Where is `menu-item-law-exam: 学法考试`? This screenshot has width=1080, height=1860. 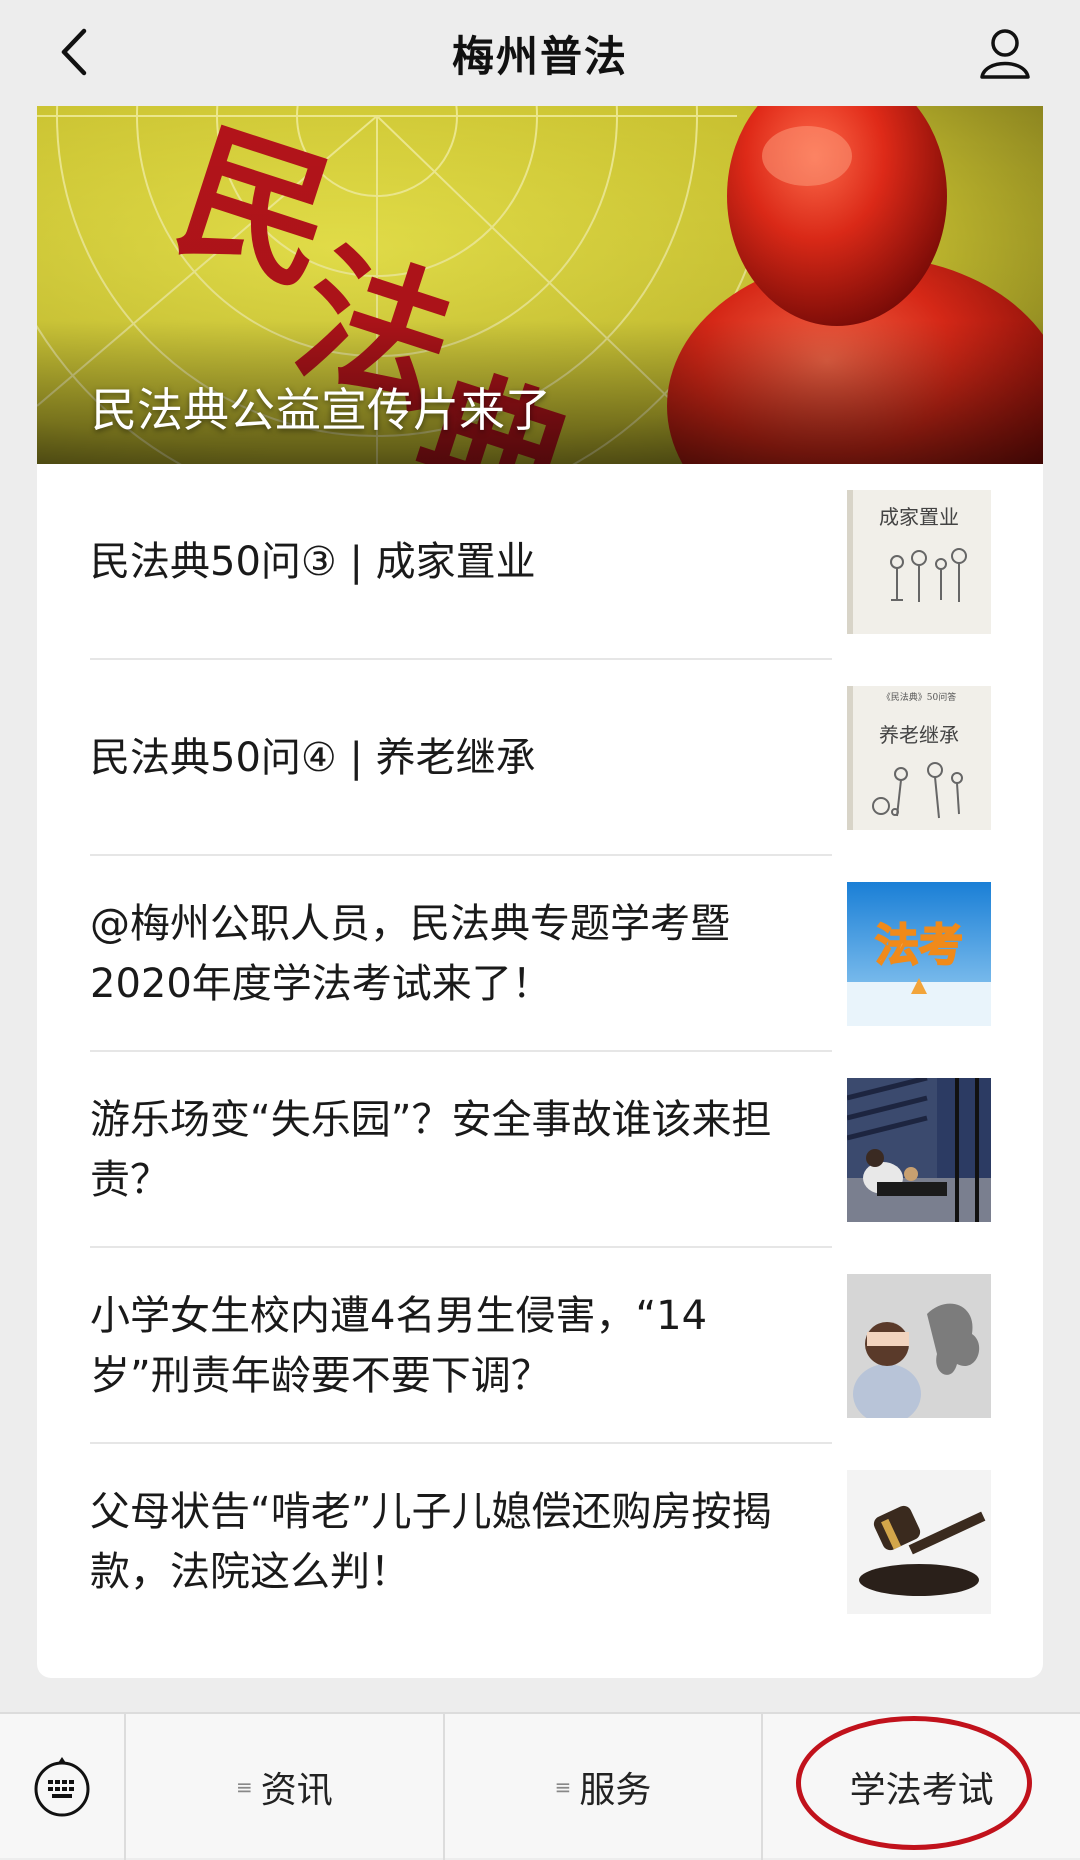 menu-item-law-exam: 学法考试 is located at coordinates (921, 1787).